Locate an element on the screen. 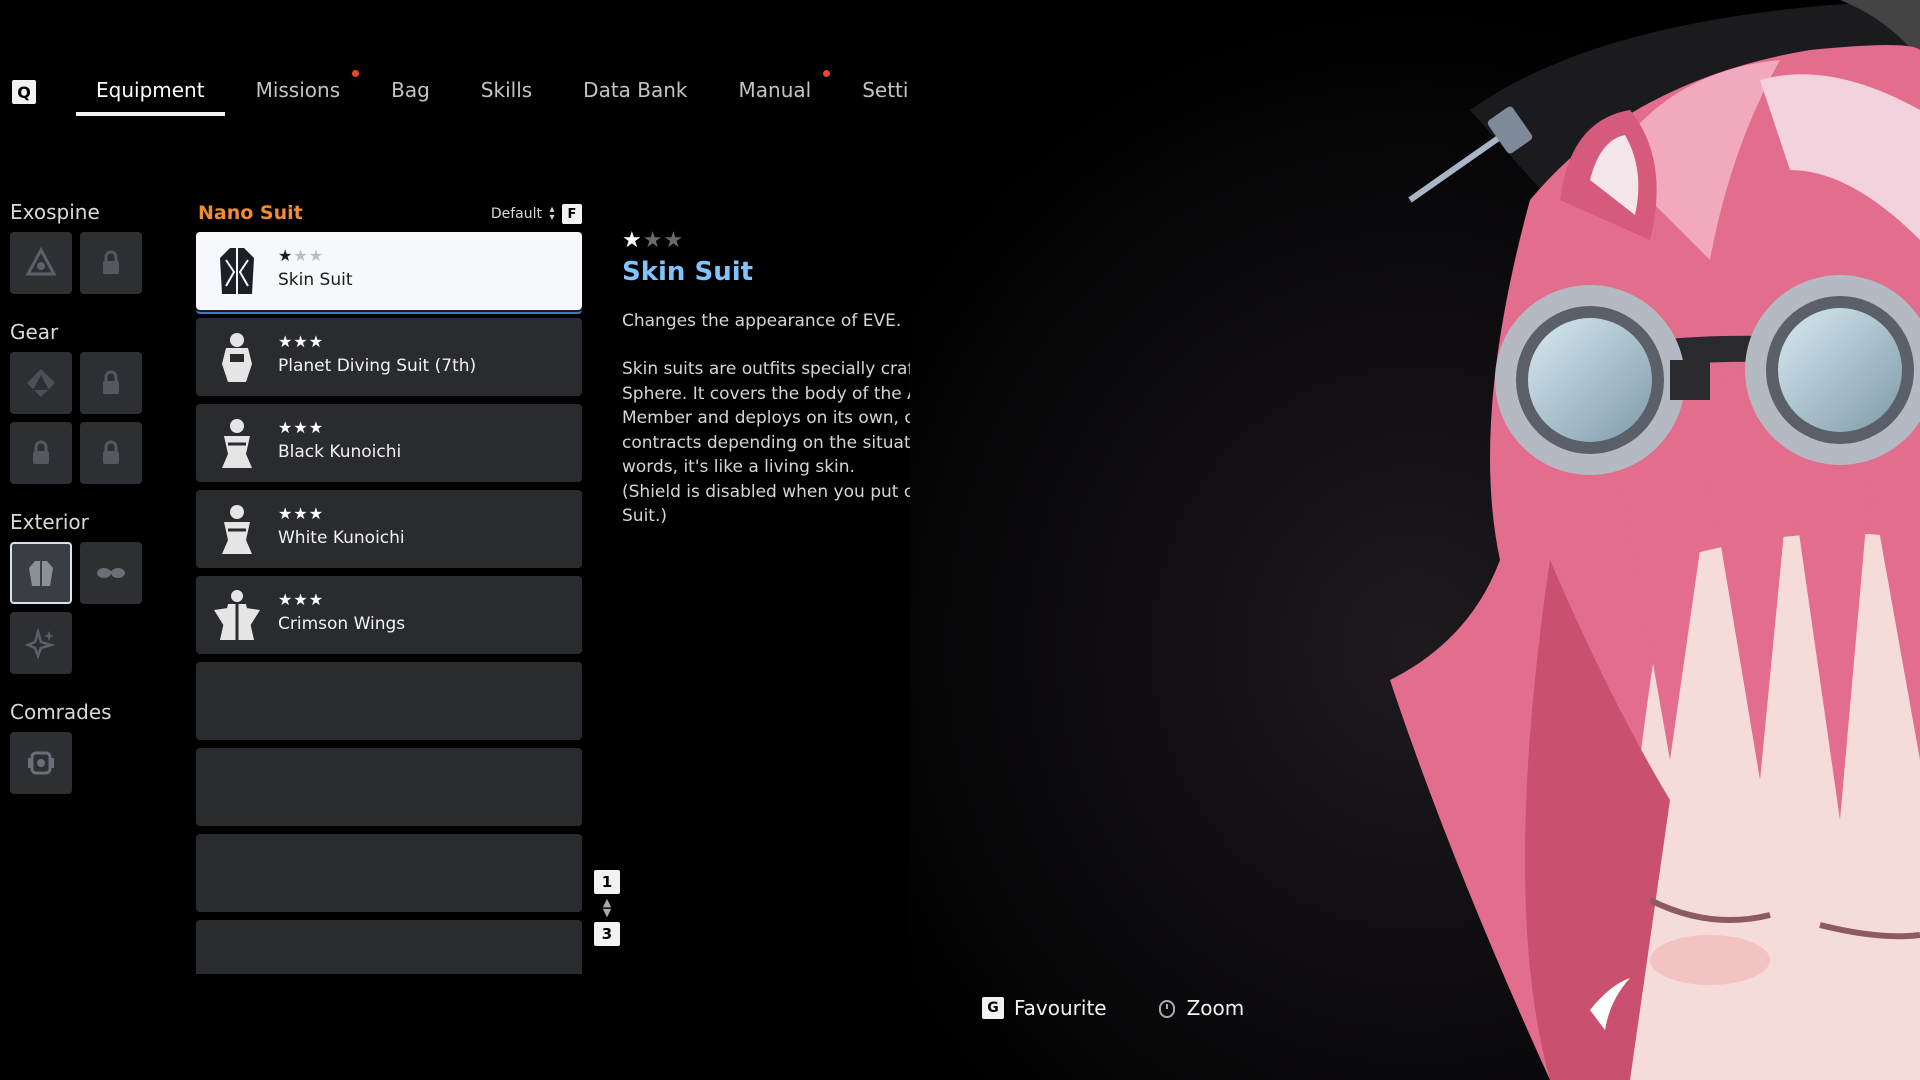 This screenshot has height=1080, width=1920. exospine-icon is located at coordinates (41, 261).